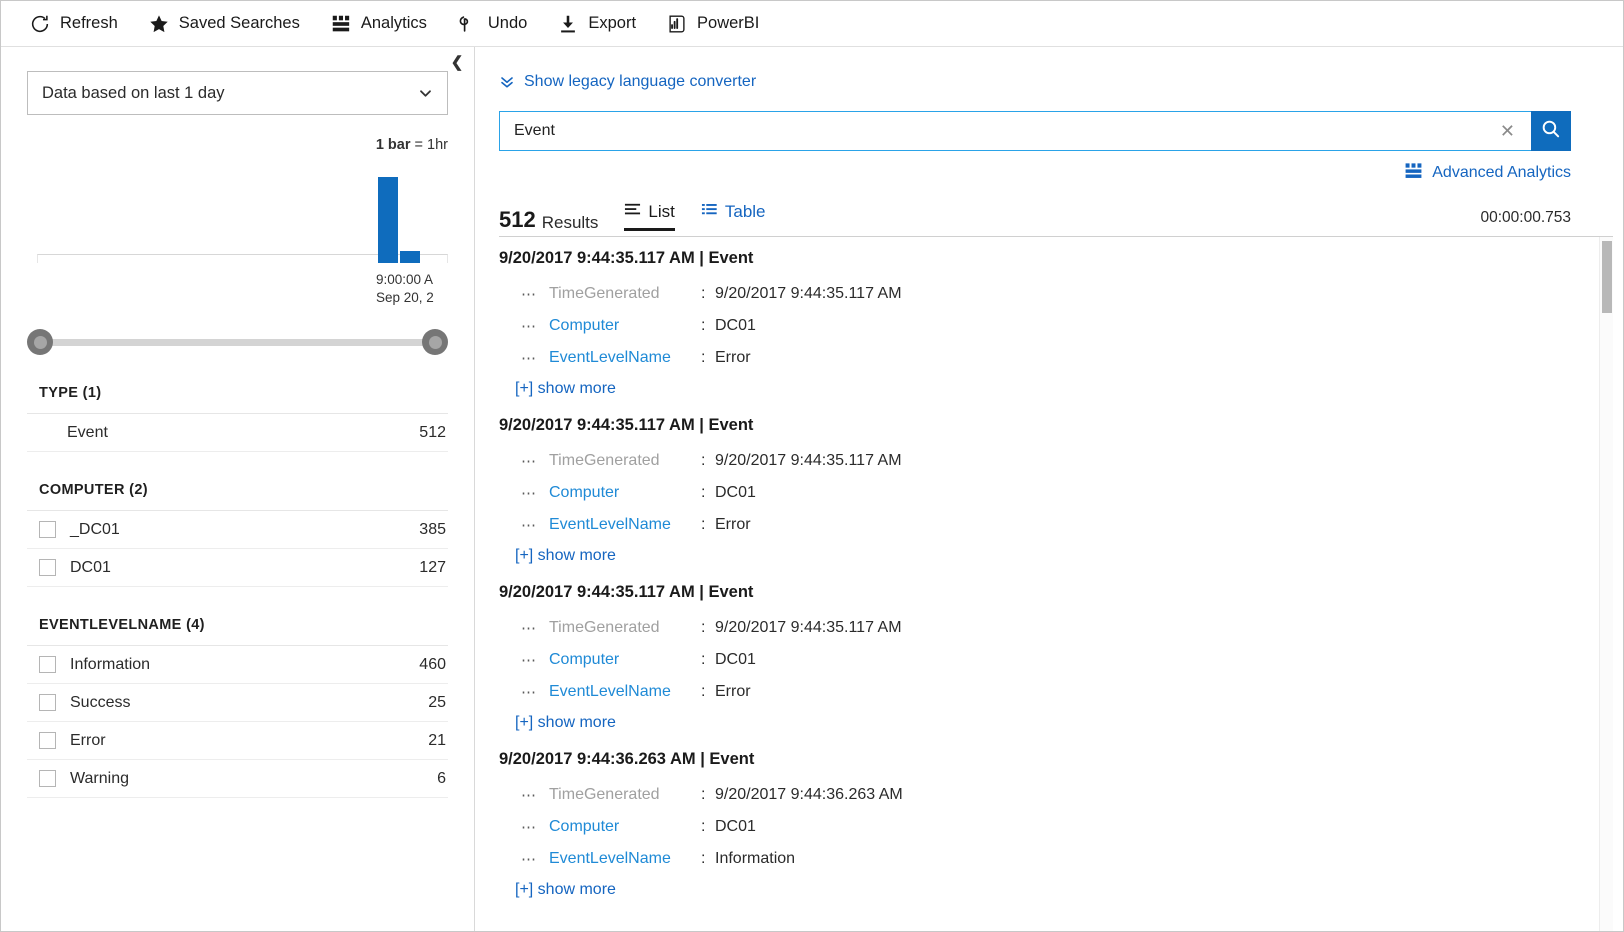 This screenshot has width=1624, height=932. I want to click on facet-row: _DC01 385, so click(237, 530).